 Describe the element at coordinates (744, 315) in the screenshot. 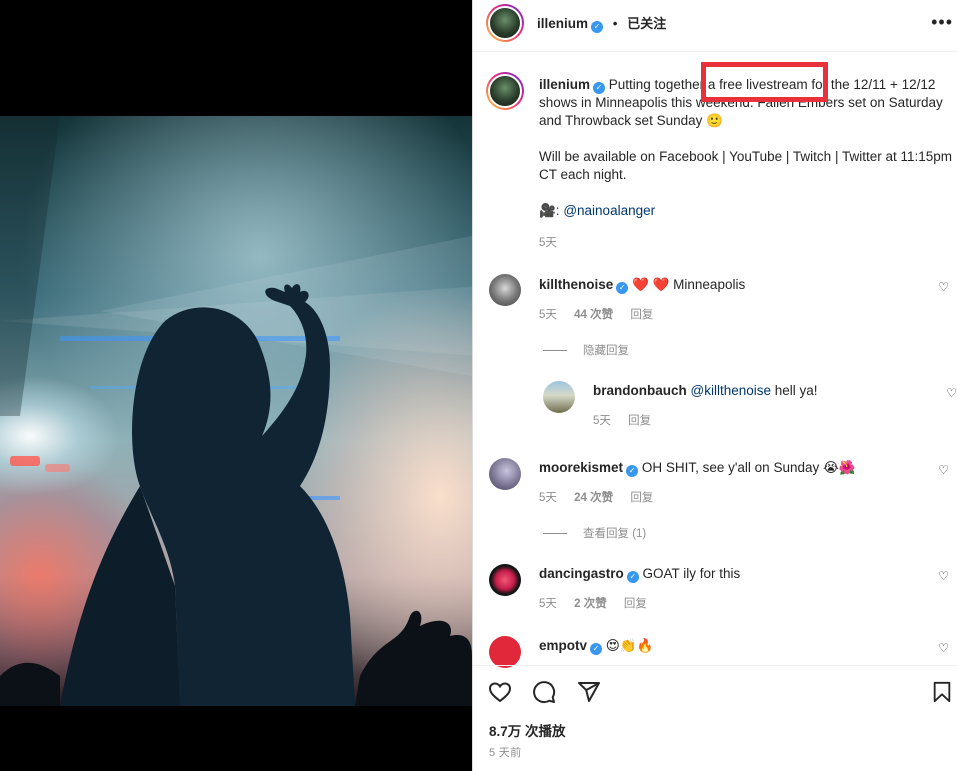

I see `comment-meta: 5天 44 次赞 回复` at that location.